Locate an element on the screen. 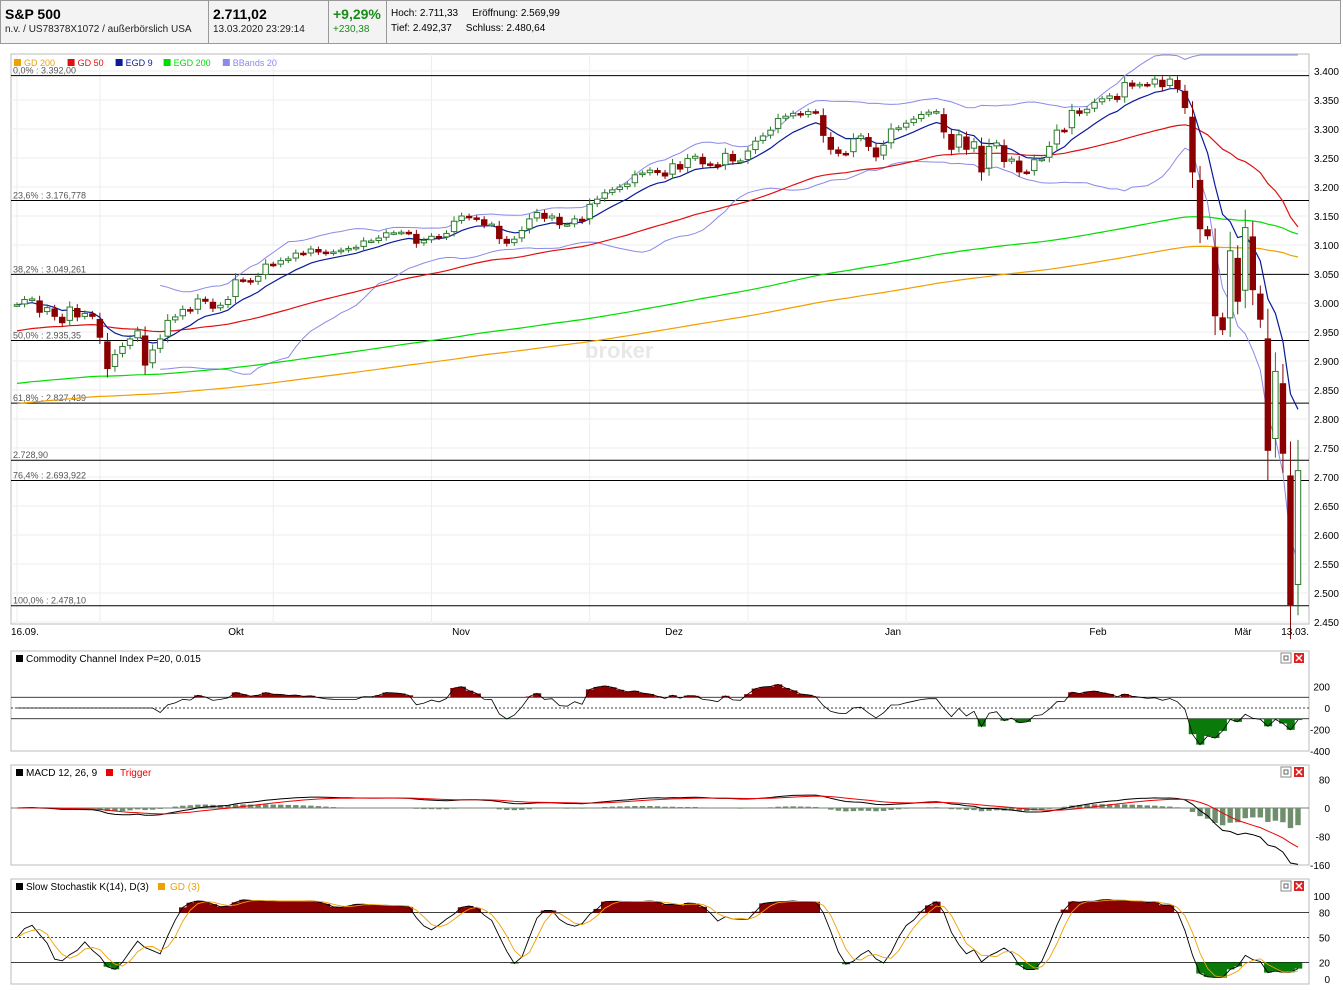  stochastic-maximize-button is located at coordinates (1286, 886).